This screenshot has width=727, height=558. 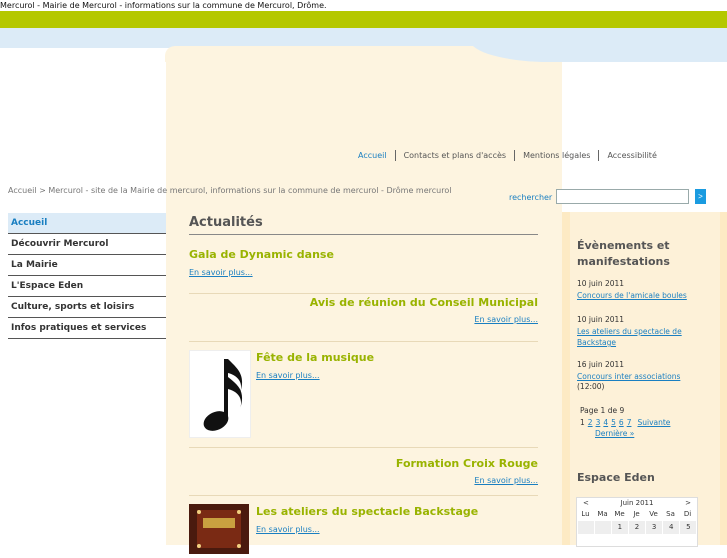 What do you see at coordinates (602, 410) in the screenshot?
I see `pager-label: Page 1 de 9` at bounding box center [602, 410].